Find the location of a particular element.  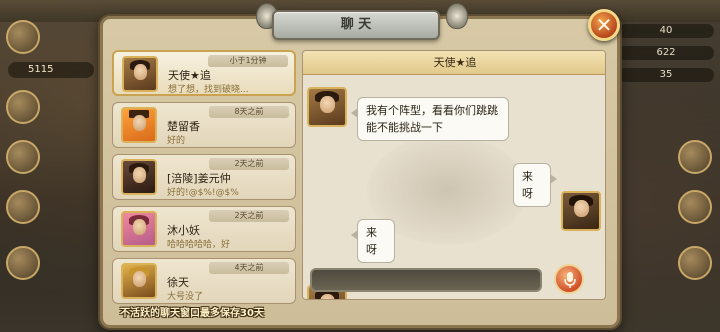

contact-name: 沐小妖 is located at coordinates (183, 230).